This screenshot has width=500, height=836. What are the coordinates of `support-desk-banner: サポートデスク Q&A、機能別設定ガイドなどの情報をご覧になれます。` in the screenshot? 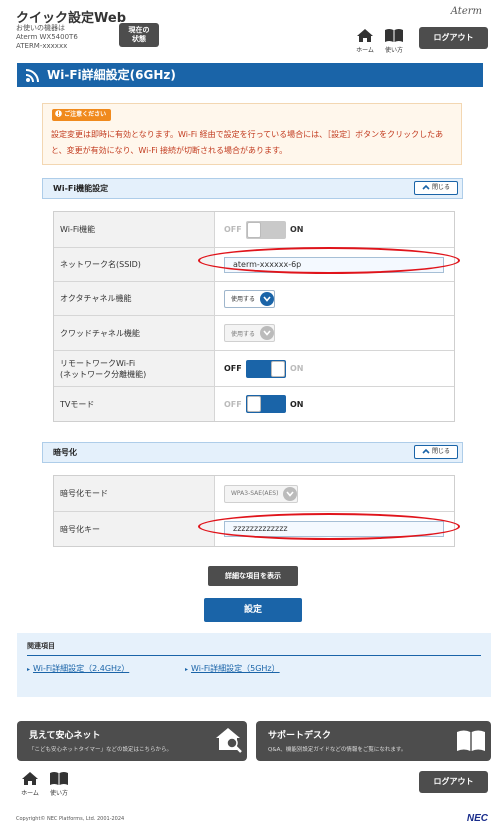 It's located at (373, 741).